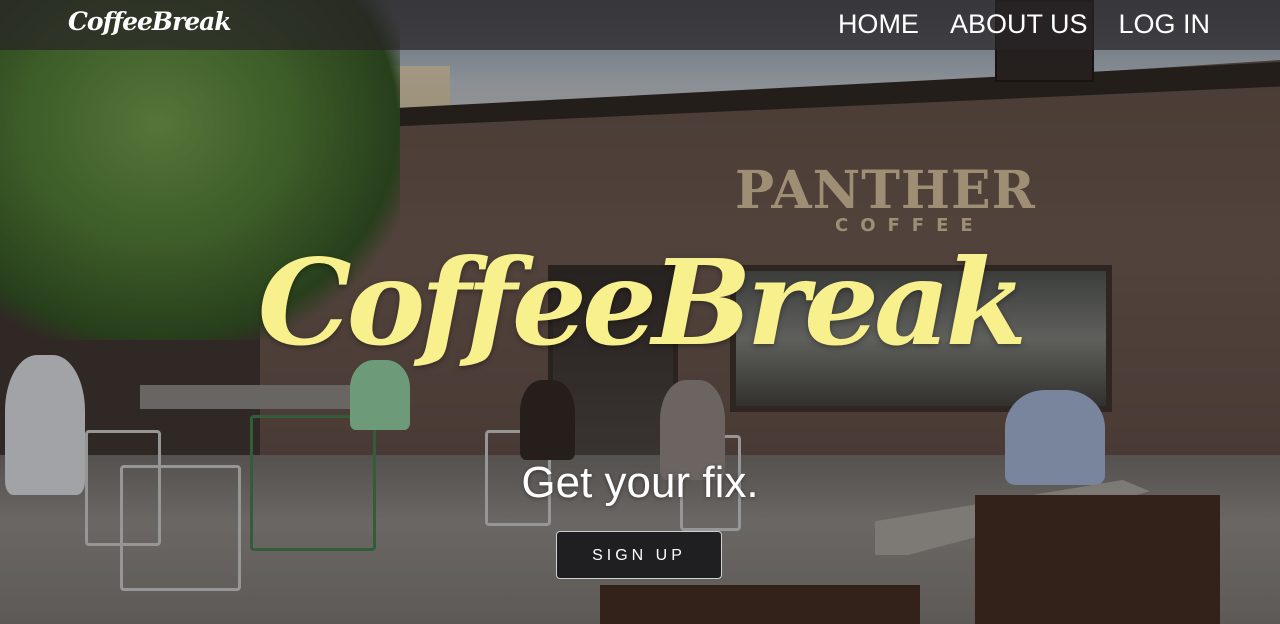 Image resolution: width=1280 pixels, height=624 pixels. What do you see at coordinates (640, 25) in the screenshot?
I see `navbar: CoffeeBreak HOME ABOUT US LOG IN` at bounding box center [640, 25].